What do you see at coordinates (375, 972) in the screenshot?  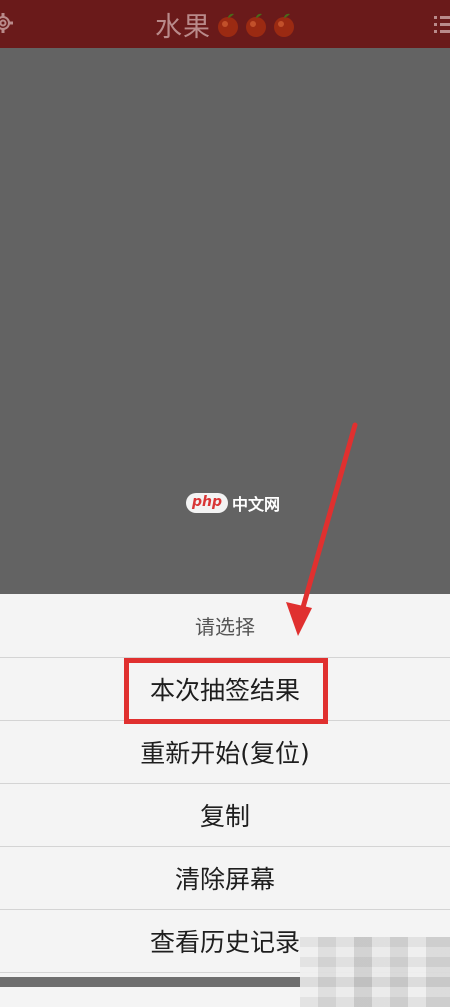 I see `mosaic-overlay` at bounding box center [375, 972].